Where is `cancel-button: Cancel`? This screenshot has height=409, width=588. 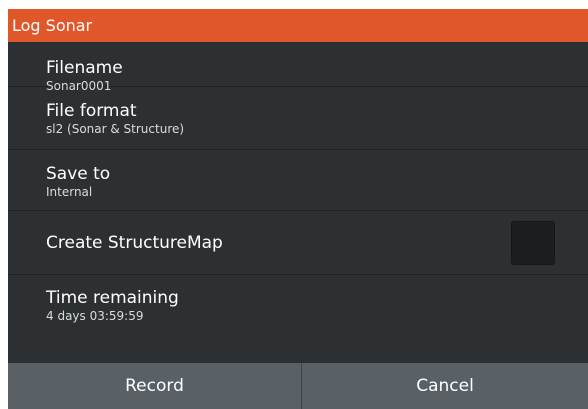 cancel-button: Cancel is located at coordinates (445, 386).